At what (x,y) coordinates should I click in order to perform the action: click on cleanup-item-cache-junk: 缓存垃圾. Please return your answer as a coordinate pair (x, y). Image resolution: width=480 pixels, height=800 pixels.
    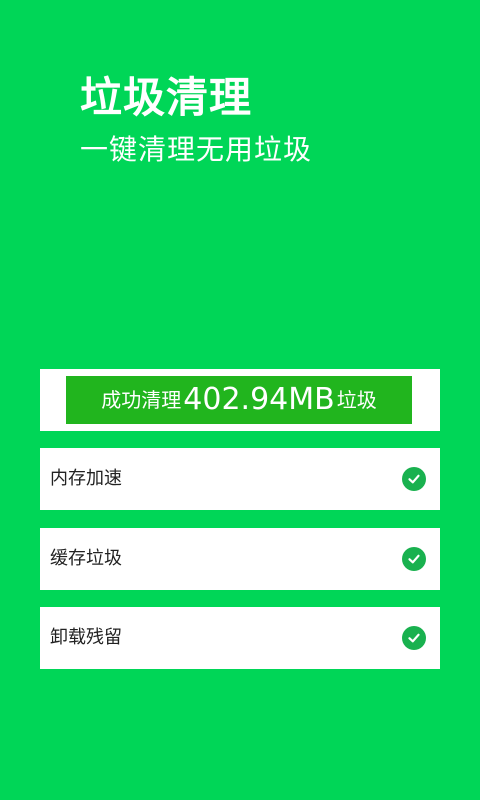
    Looking at the image, I should click on (240, 559).